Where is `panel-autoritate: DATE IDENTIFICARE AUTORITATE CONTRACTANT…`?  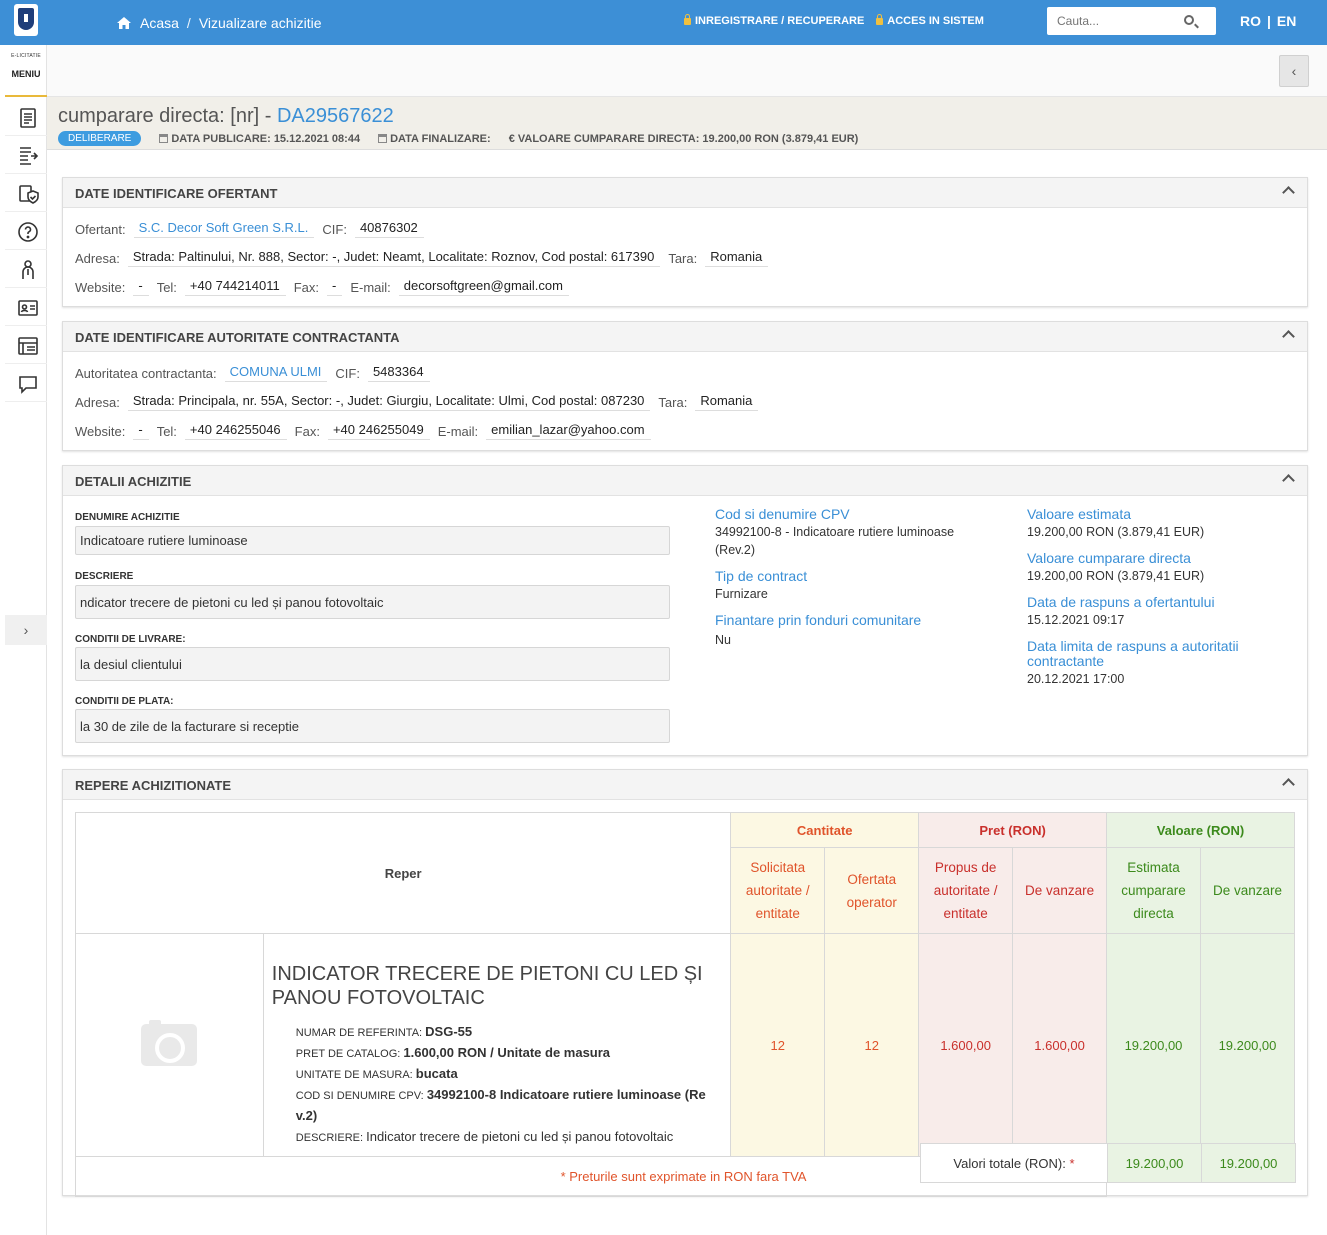
panel-autoritate: DATE IDENTIFICARE AUTORITATE CONTRACTANT… is located at coordinates (685, 386).